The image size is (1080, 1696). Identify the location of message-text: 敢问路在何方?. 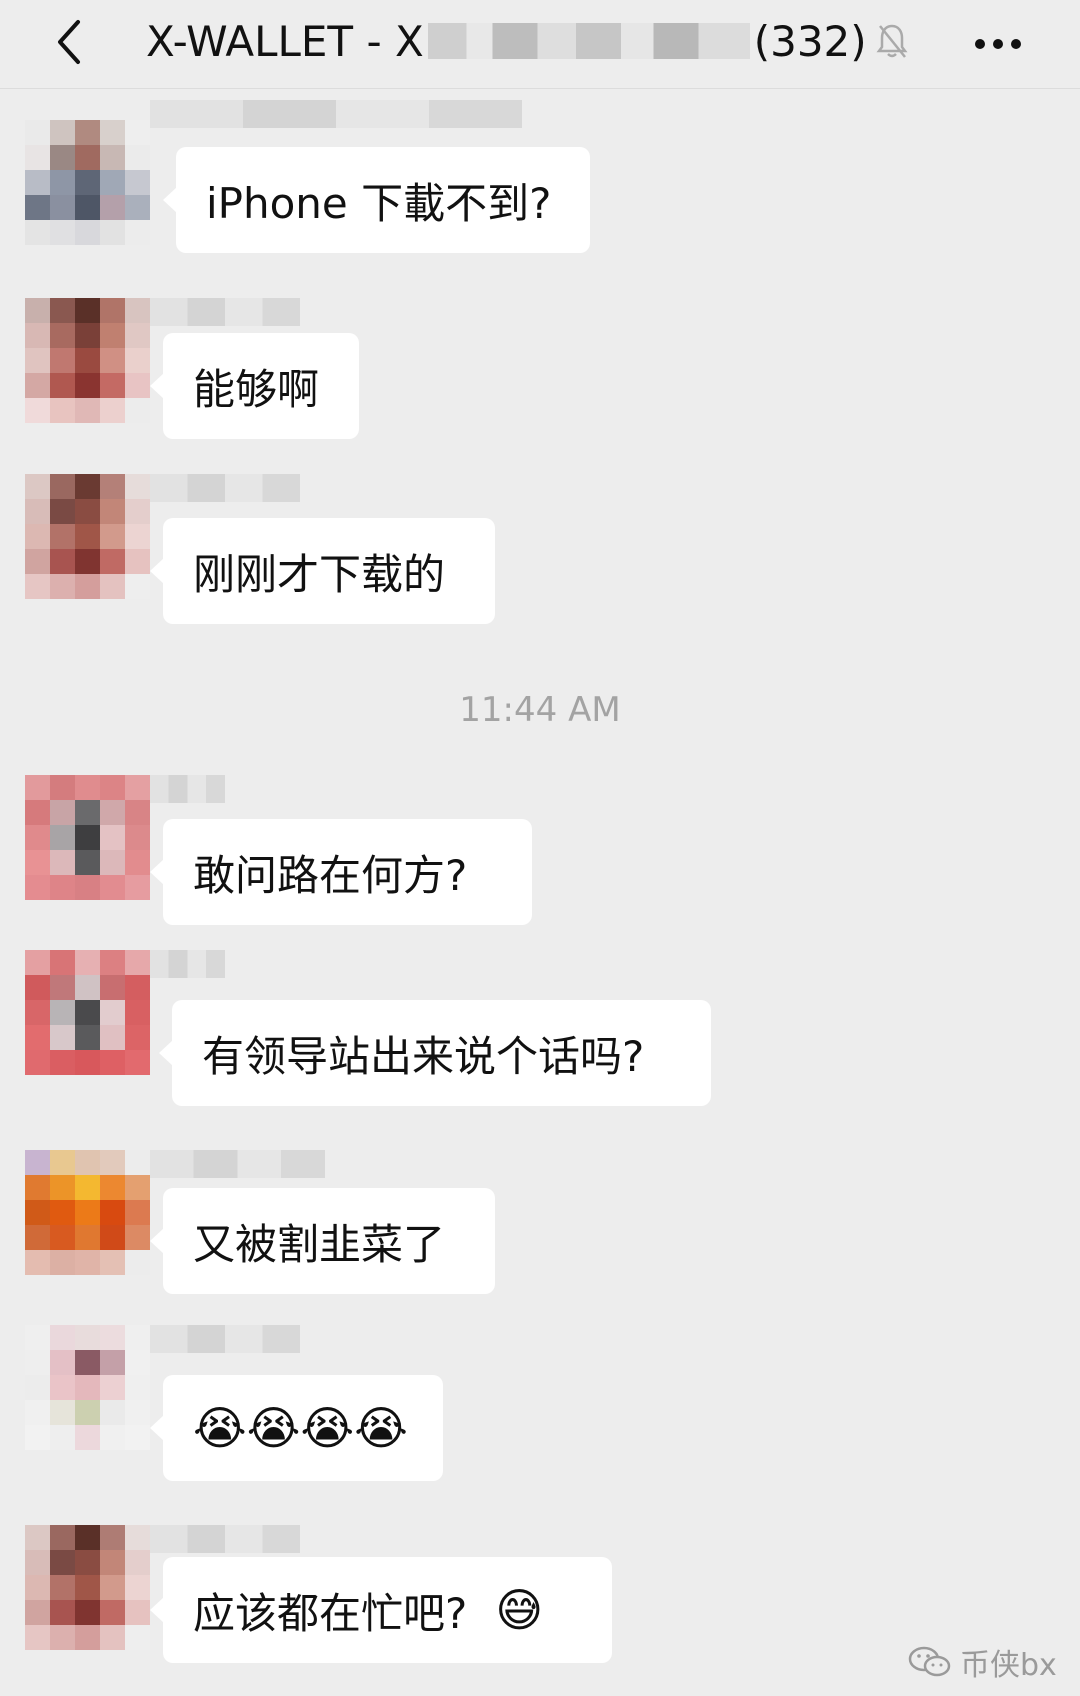
(330, 875).